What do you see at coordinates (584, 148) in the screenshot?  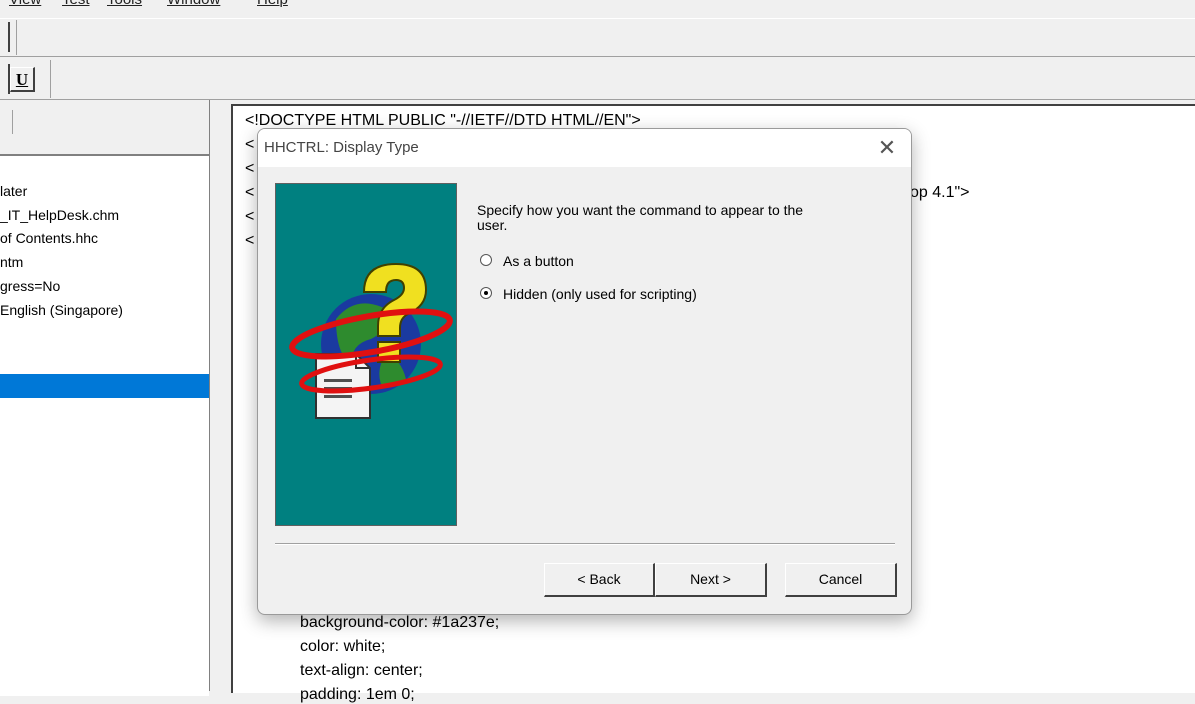 I see `dialog-titlebar: HHCTRL: Display Type ✕` at bounding box center [584, 148].